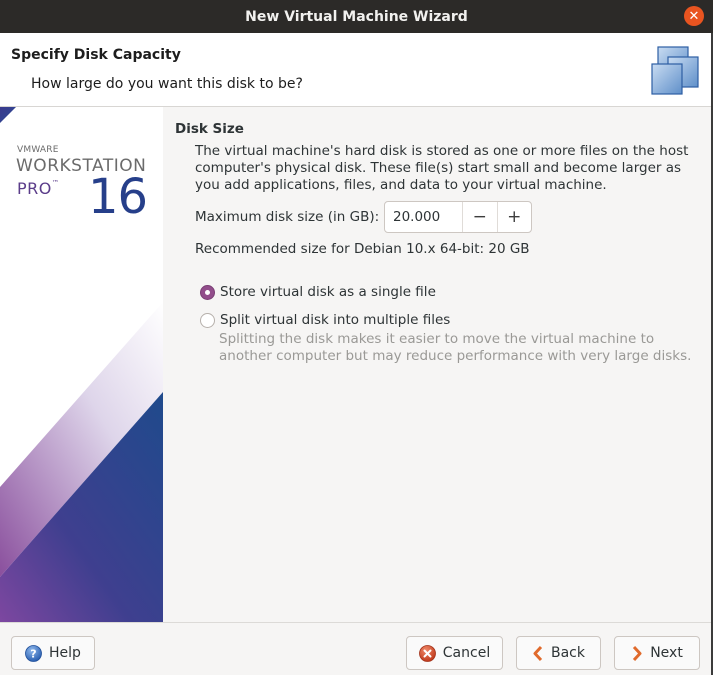 This screenshot has height=675, width=713. What do you see at coordinates (335, 320) in the screenshot?
I see `radio-split-files-label: Split virtual disk into multiple files` at bounding box center [335, 320].